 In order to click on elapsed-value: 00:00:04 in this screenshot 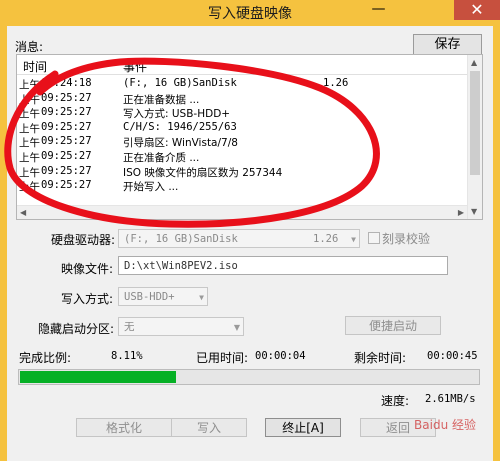, I will do `click(280, 356)`.